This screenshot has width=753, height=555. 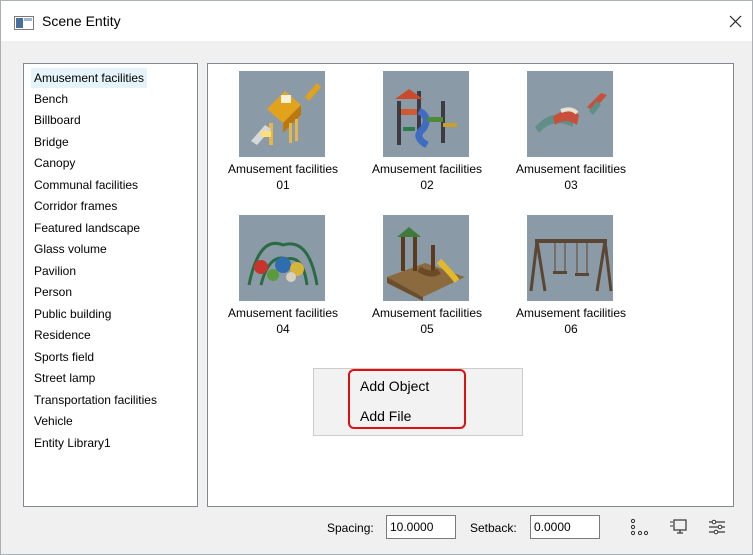 I want to click on category-item-billboard: Billboard, so click(x=57, y=120).